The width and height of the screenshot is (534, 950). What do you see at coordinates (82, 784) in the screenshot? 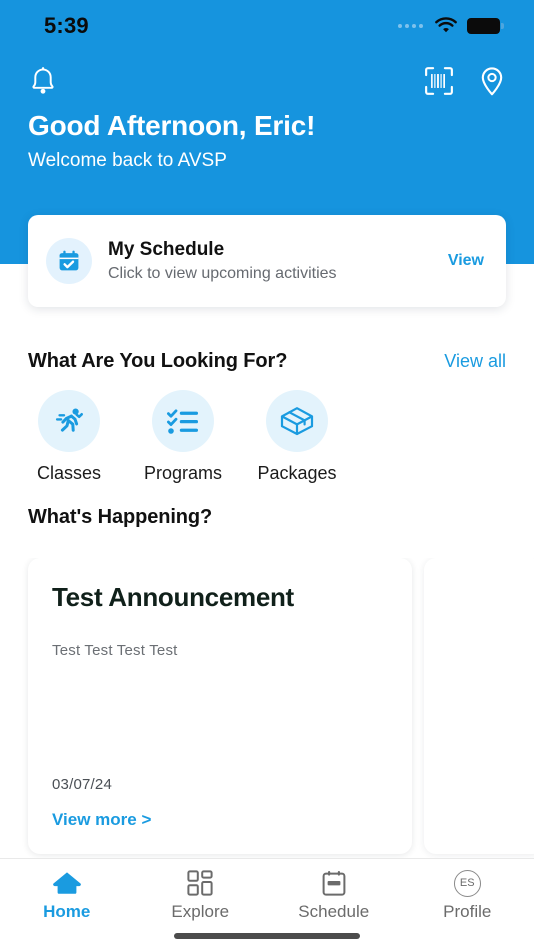
I see `announcement-date: 03/07/24` at bounding box center [82, 784].